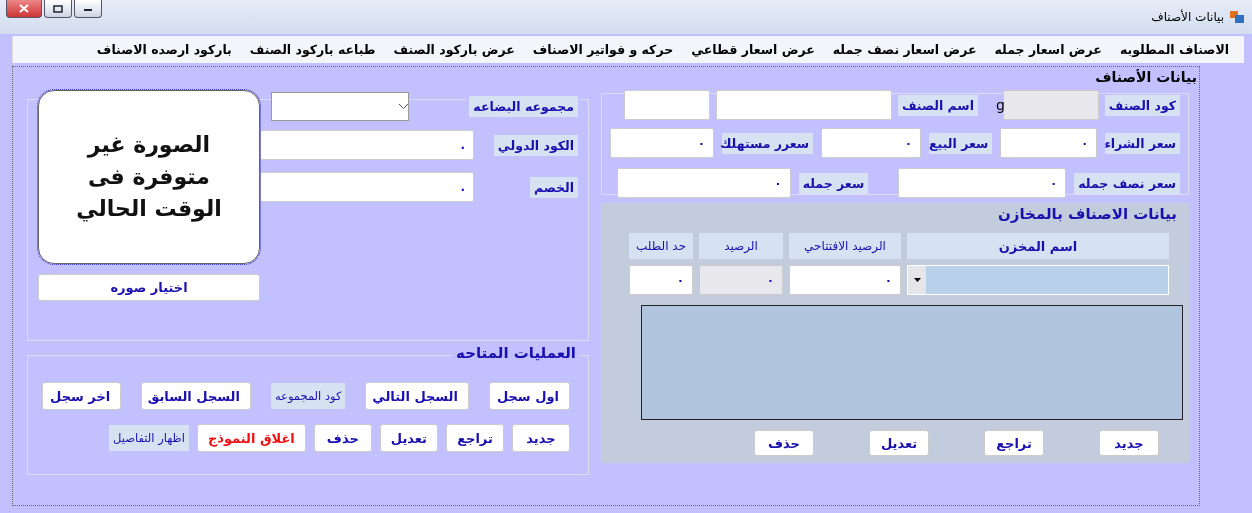 The height and width of the screenshot is (513, 1252). Describe the element at coordinates (753, 49) in the screenshot. I see `menu-item: عرض اسعار قطاعي` at that location.